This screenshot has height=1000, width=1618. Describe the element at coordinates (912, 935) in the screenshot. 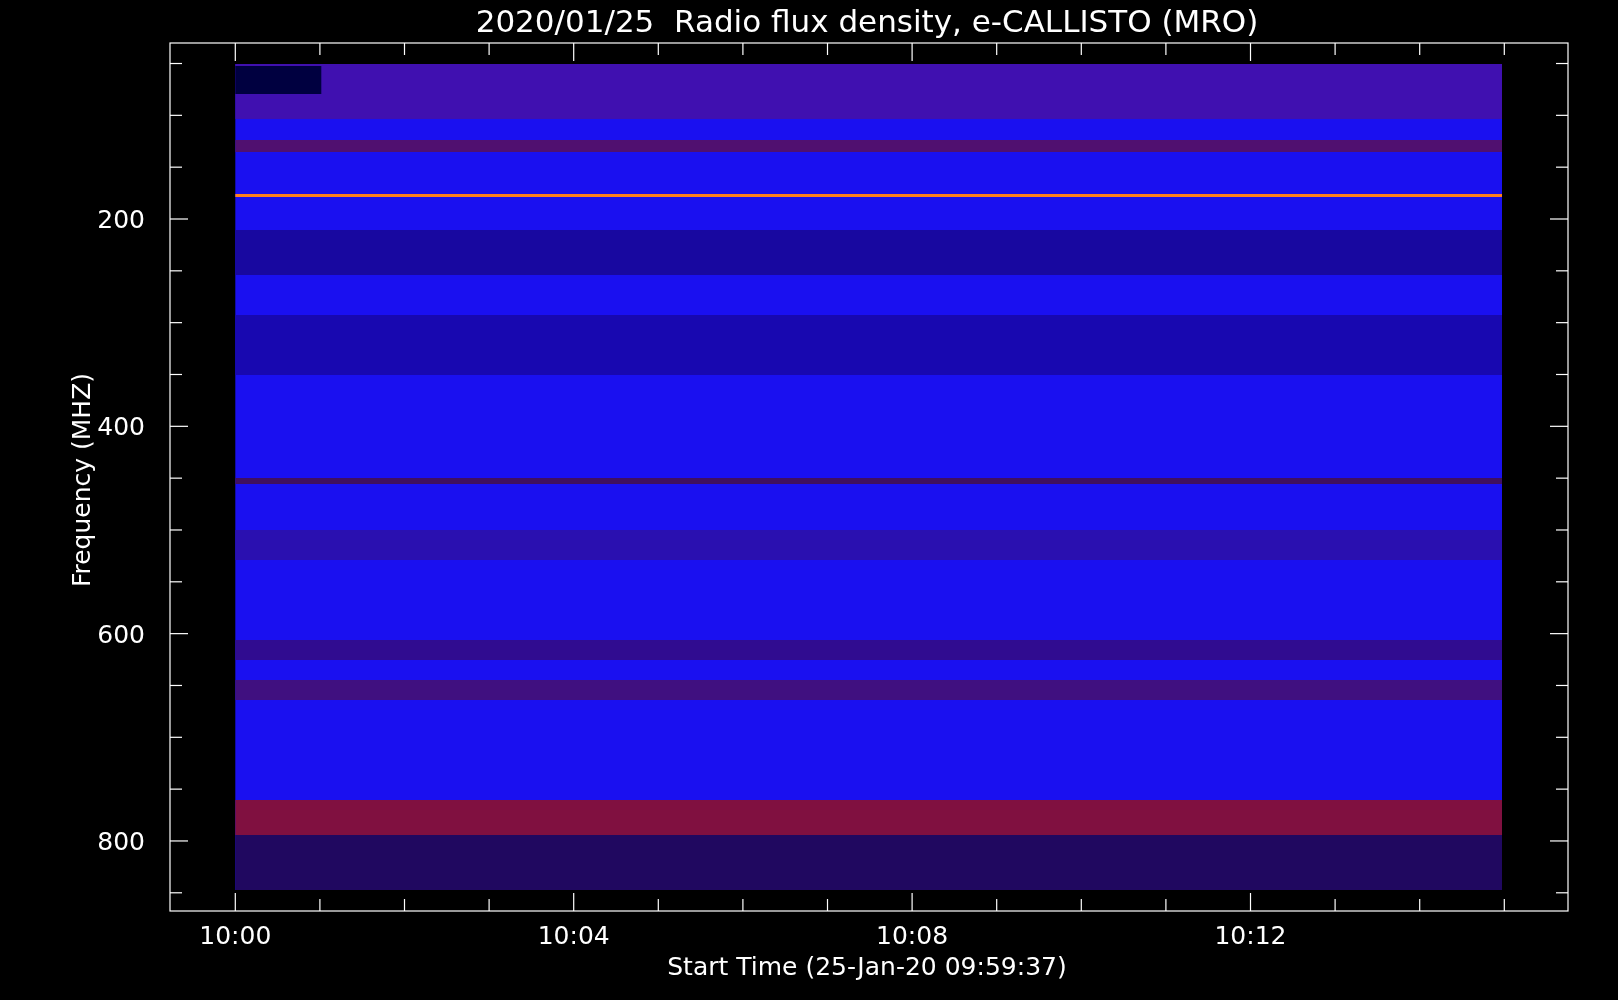

I see `axis-tick-label: 10:08` at that location.